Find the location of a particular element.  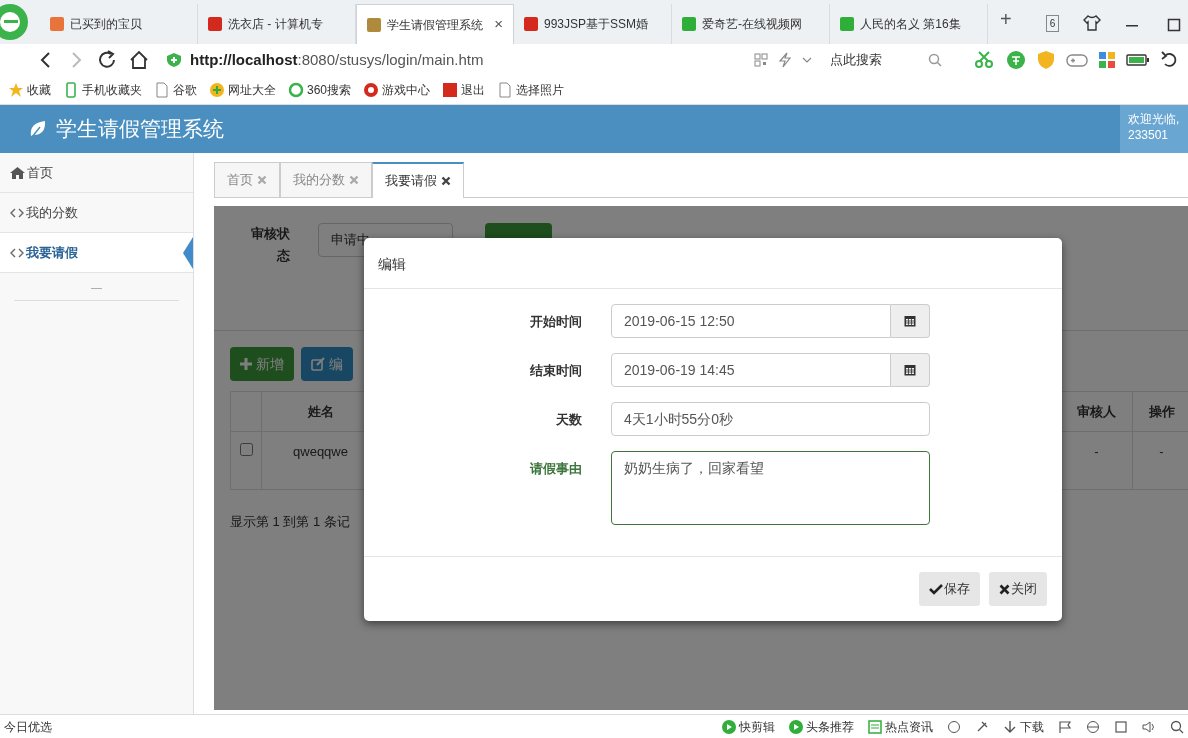

status-item: 热点资讯 is located at coordinates (900, 726).